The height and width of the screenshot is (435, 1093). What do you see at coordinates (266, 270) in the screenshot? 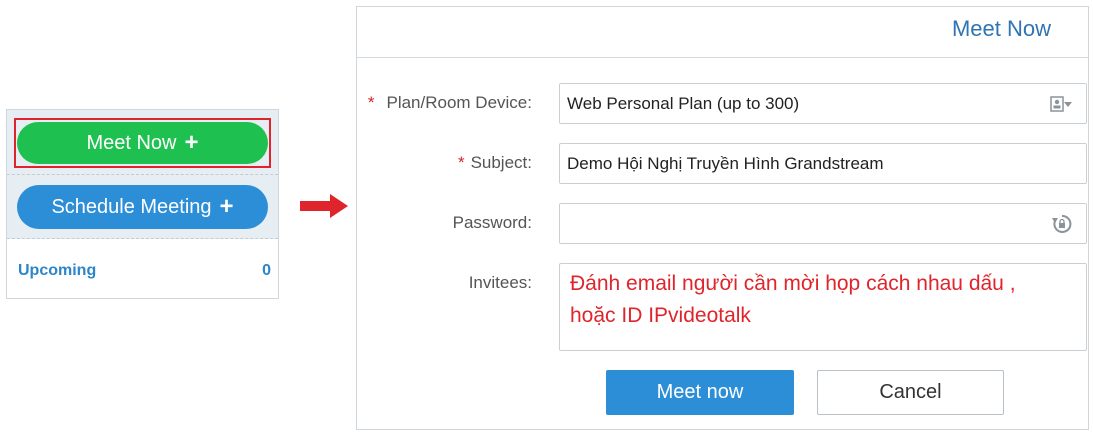
I see `upcoming-count: 0` at bounding box center [266, 270].